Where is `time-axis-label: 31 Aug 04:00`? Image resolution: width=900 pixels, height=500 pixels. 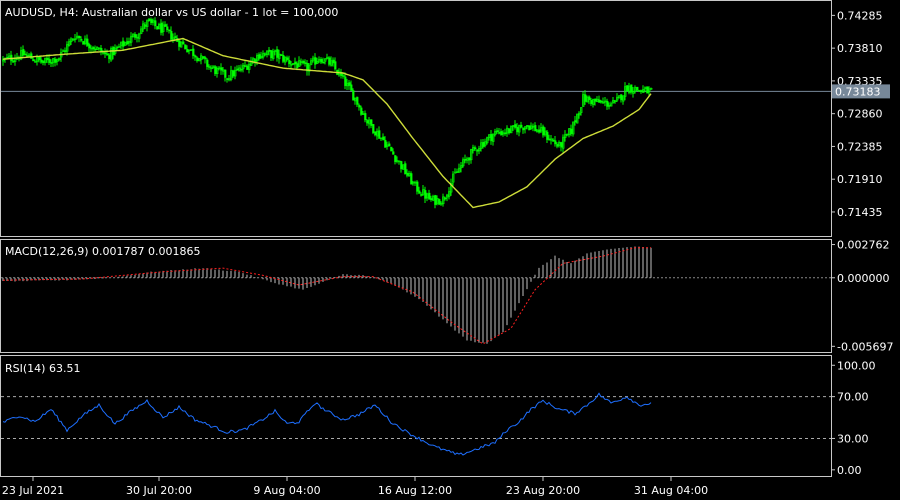 time-axis-label: 31 Aug 04:00 is located at coordinates (671, 490).